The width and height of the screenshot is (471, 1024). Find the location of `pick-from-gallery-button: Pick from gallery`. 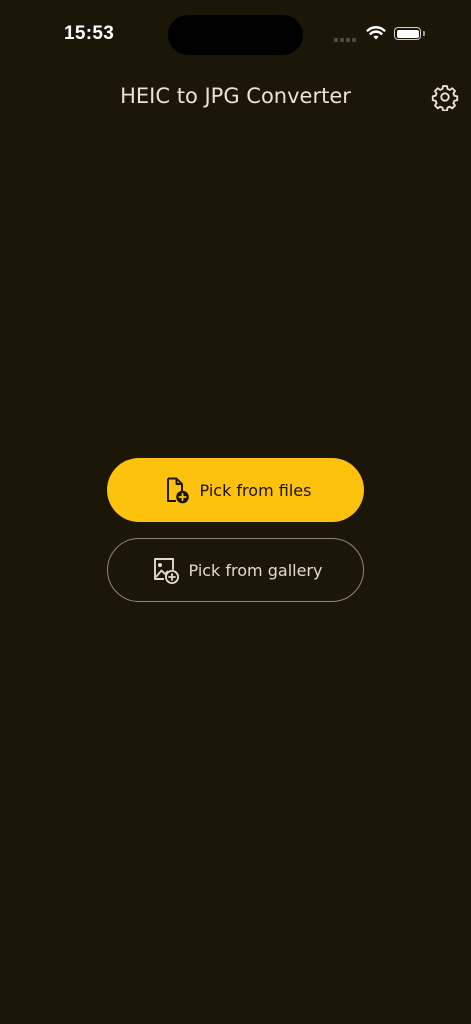

pick-from-gallery-button: Pick from gallery is located at coordinates (235, 570).